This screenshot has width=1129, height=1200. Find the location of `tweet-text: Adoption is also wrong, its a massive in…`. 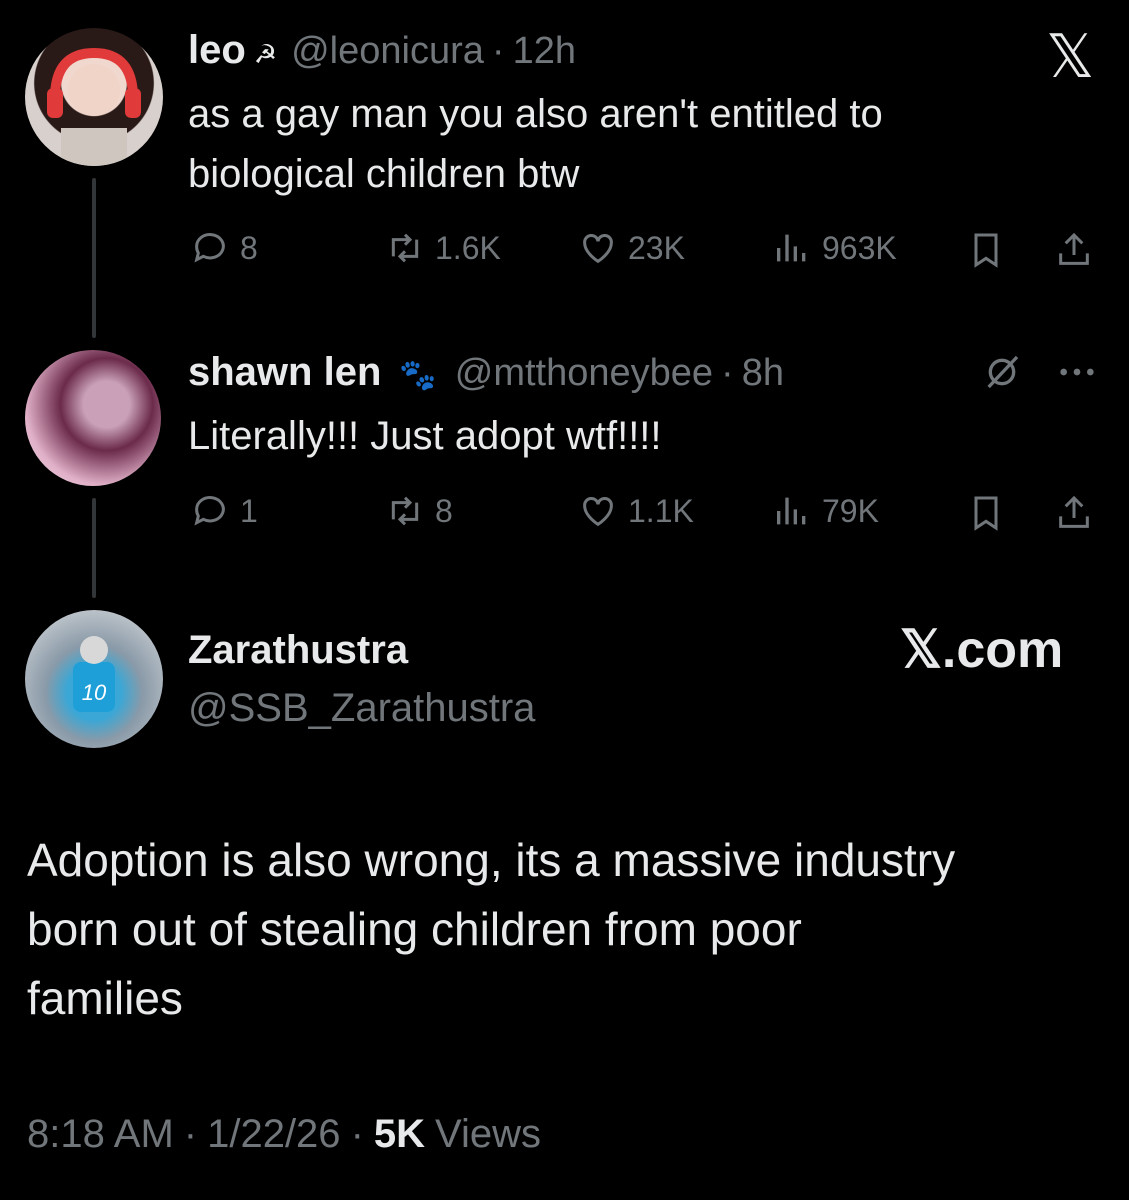

tweet-text: Adoption is also wrong, its a massive in… is located at coordinates (491, 929).